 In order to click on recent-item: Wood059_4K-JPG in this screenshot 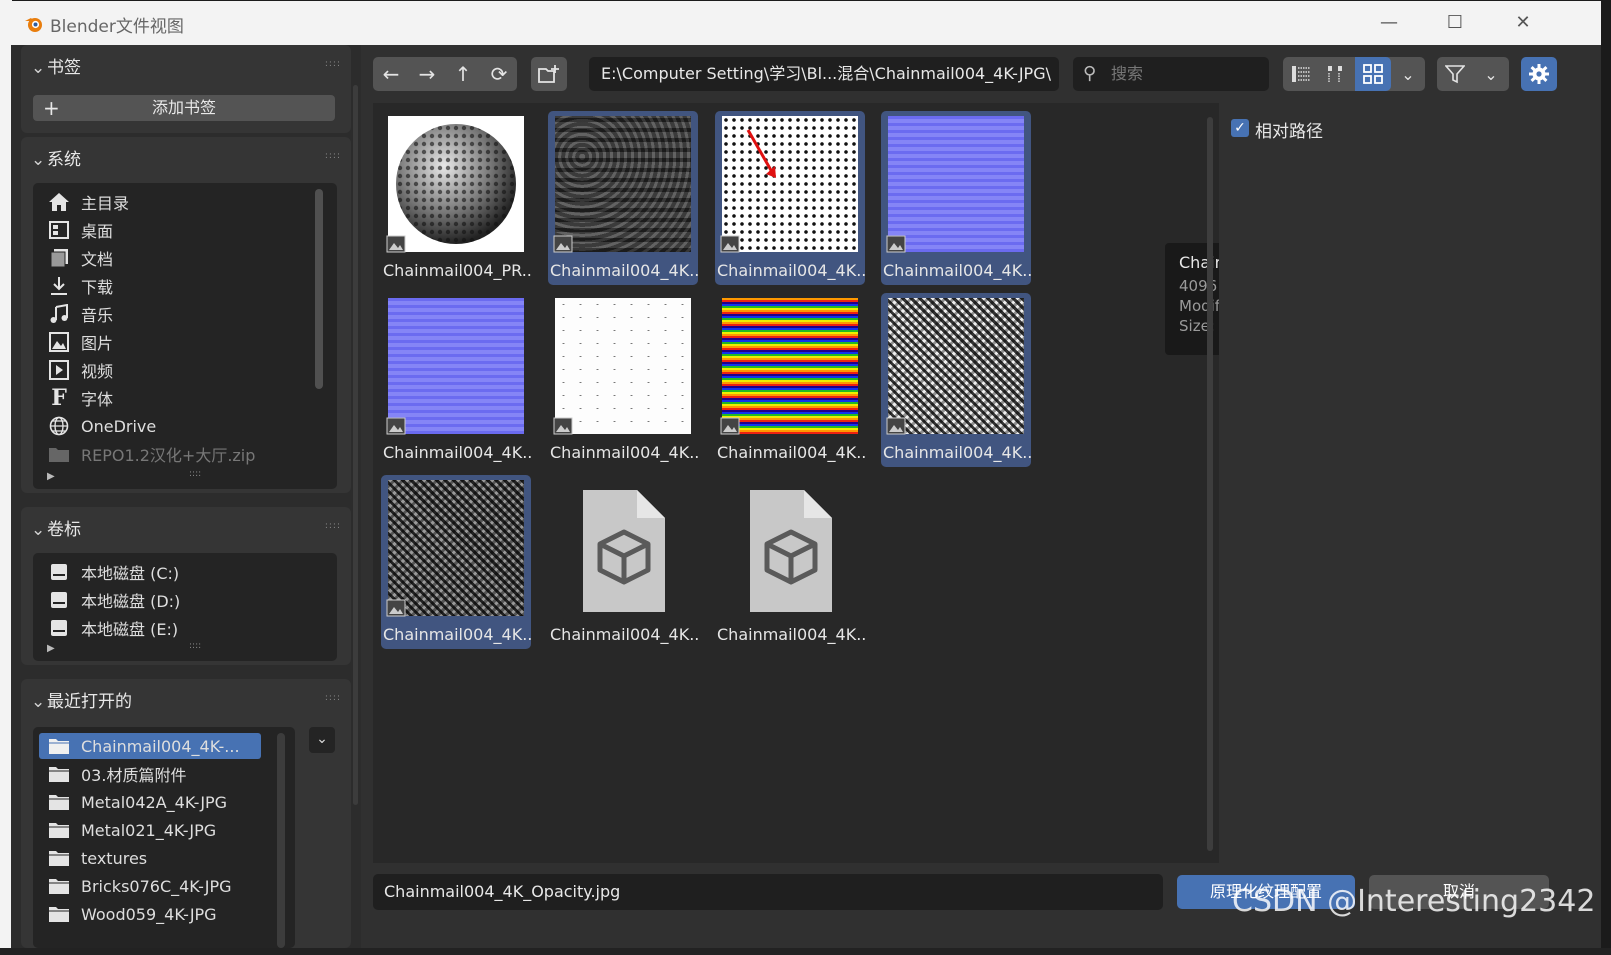, I will do `click(132, 914)`.